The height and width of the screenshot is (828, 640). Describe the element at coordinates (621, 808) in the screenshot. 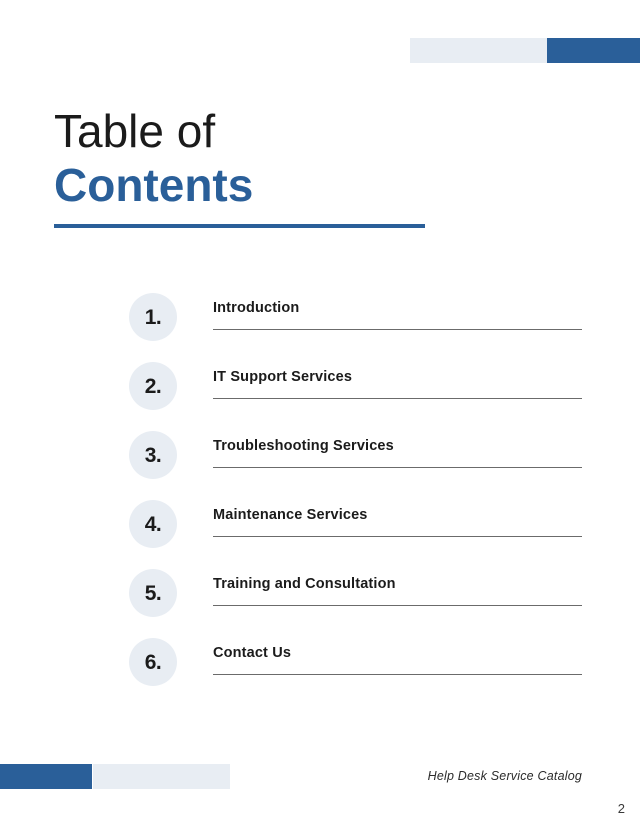

I see `page-number: 2` at that location.